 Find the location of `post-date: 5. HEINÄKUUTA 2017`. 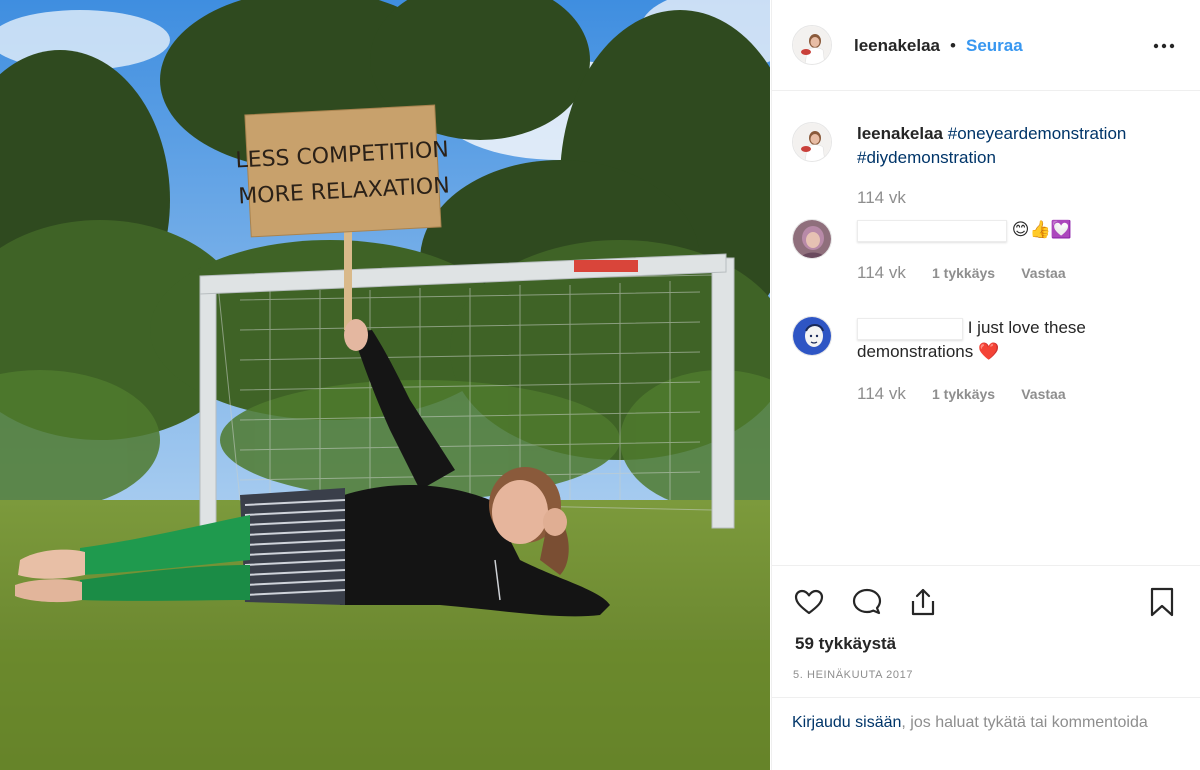

post-date: 5. HEINÄKUUTA 2017 is located at coordinates (853, 675).